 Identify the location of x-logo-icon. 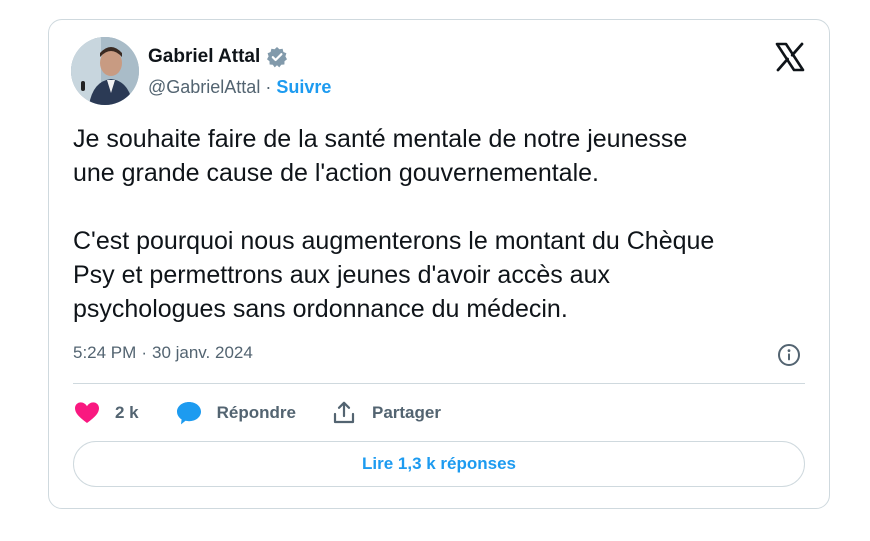
(790, 57).